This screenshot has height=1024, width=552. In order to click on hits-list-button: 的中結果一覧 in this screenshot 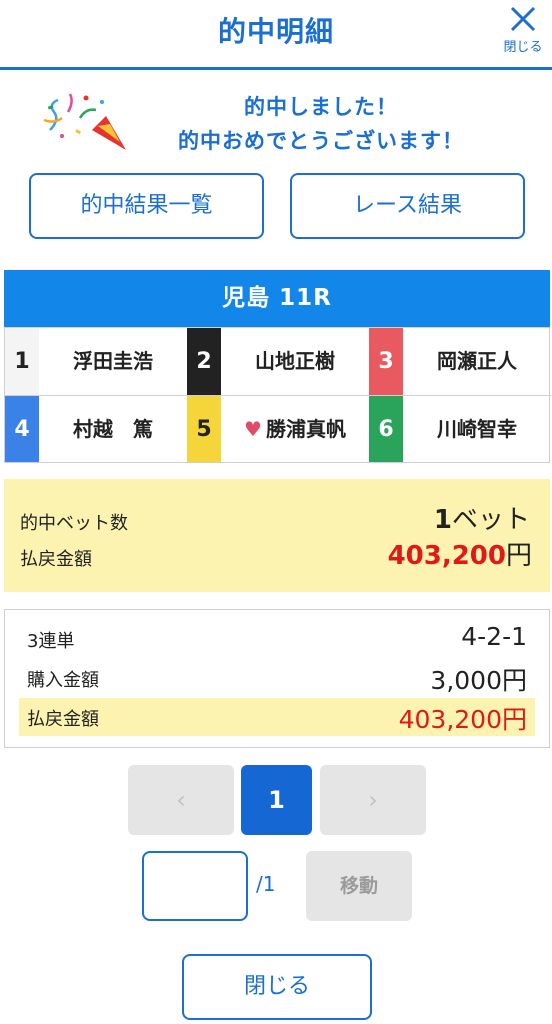, I will do `click(146, 206)`.